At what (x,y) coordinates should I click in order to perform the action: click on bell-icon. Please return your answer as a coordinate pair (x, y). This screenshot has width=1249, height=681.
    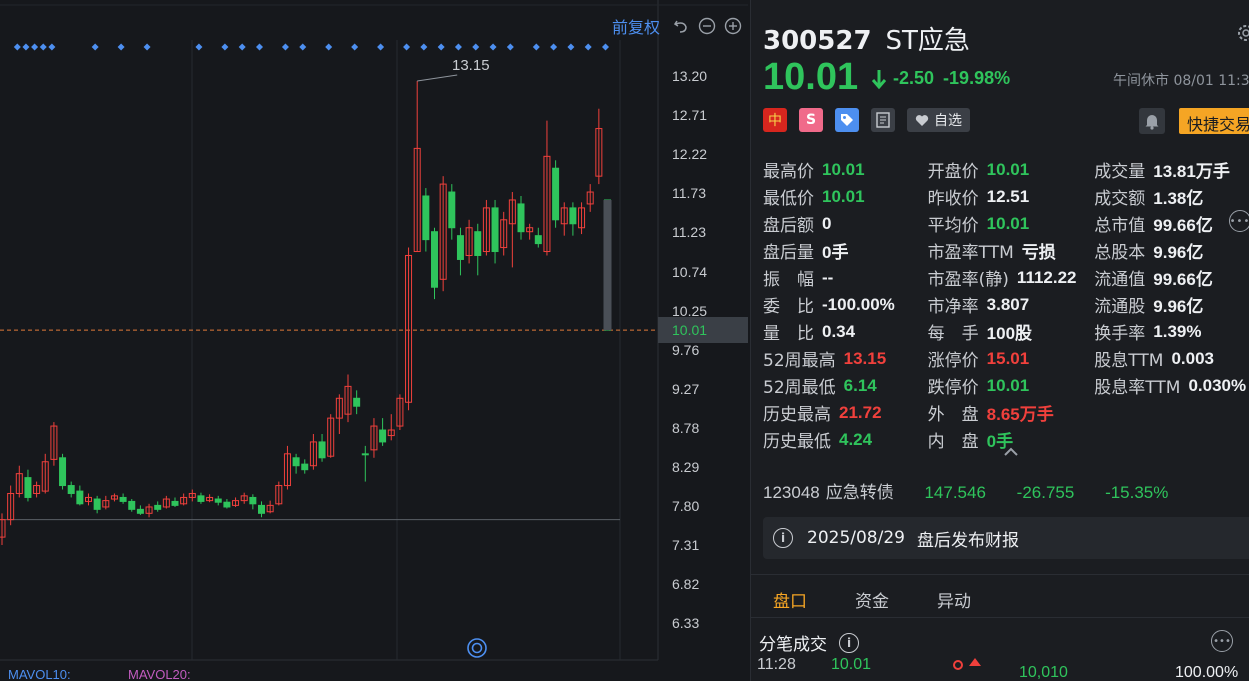
    Looking at the image, I should click on (1152, 122).